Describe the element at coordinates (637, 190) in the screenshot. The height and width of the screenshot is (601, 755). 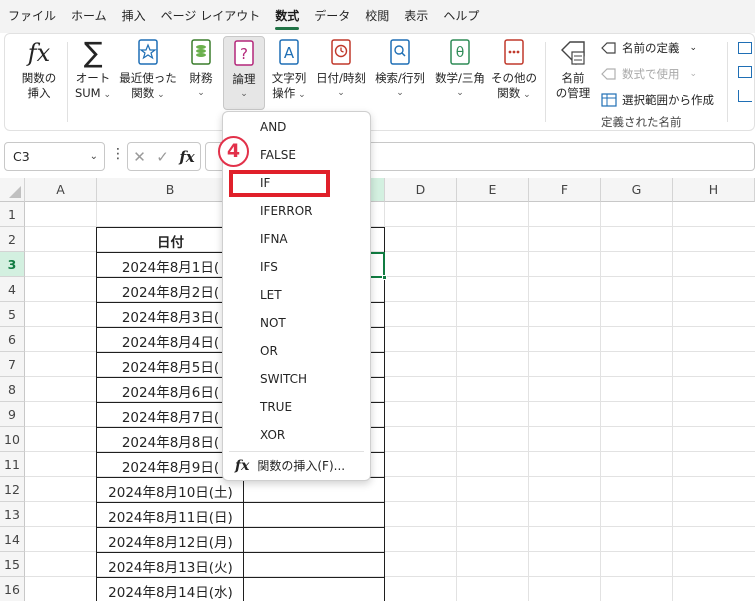
I see `column-header-g: G` at that location.